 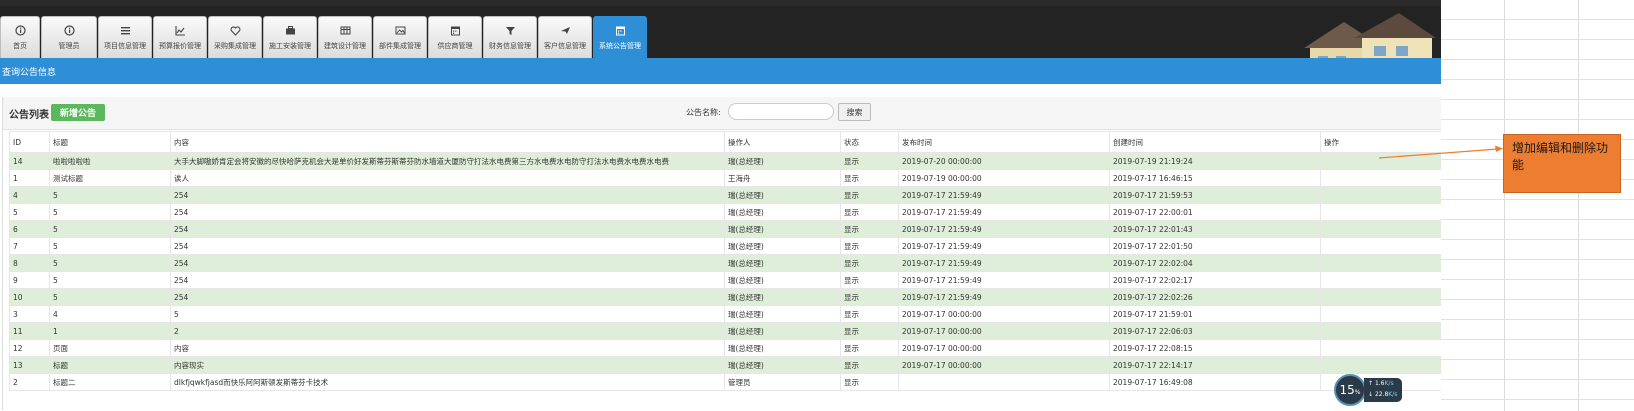 I want to click on table-cell: 2019-07-17 21:59:53, so click(x=1215, y=195).